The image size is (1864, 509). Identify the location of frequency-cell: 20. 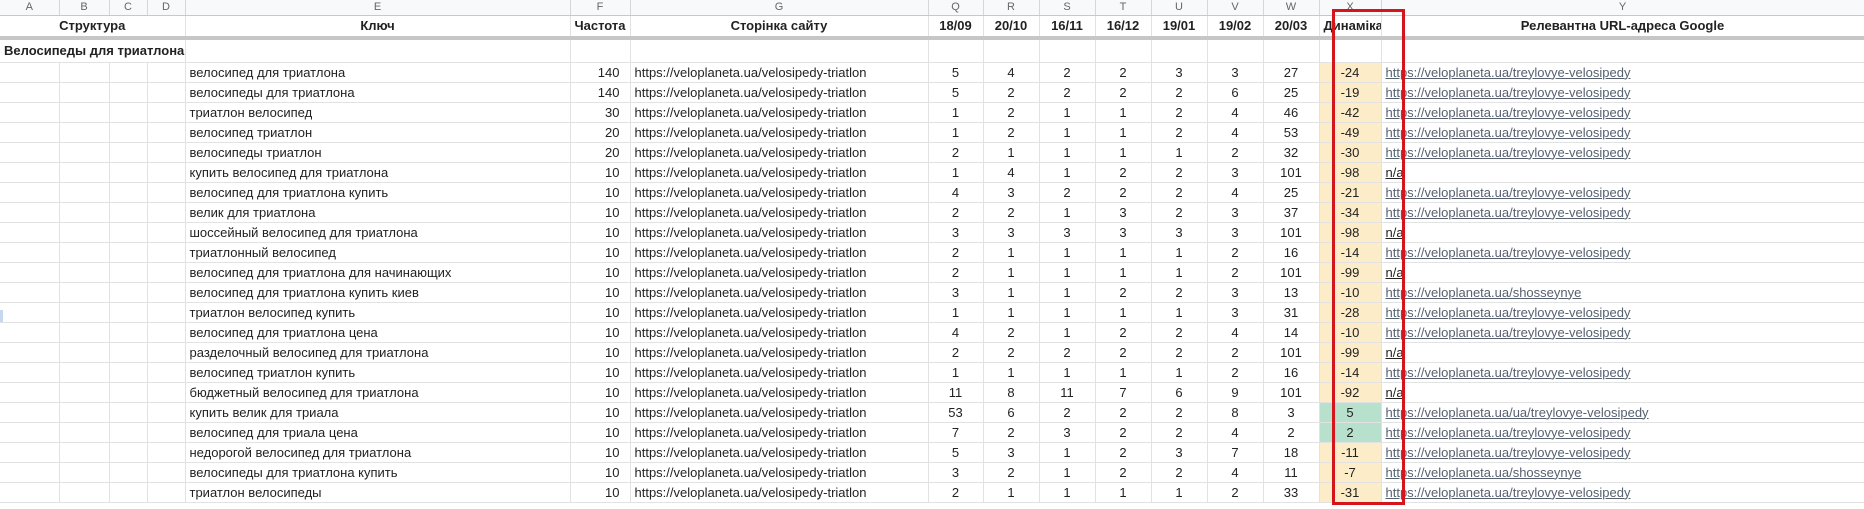
(600, 132).